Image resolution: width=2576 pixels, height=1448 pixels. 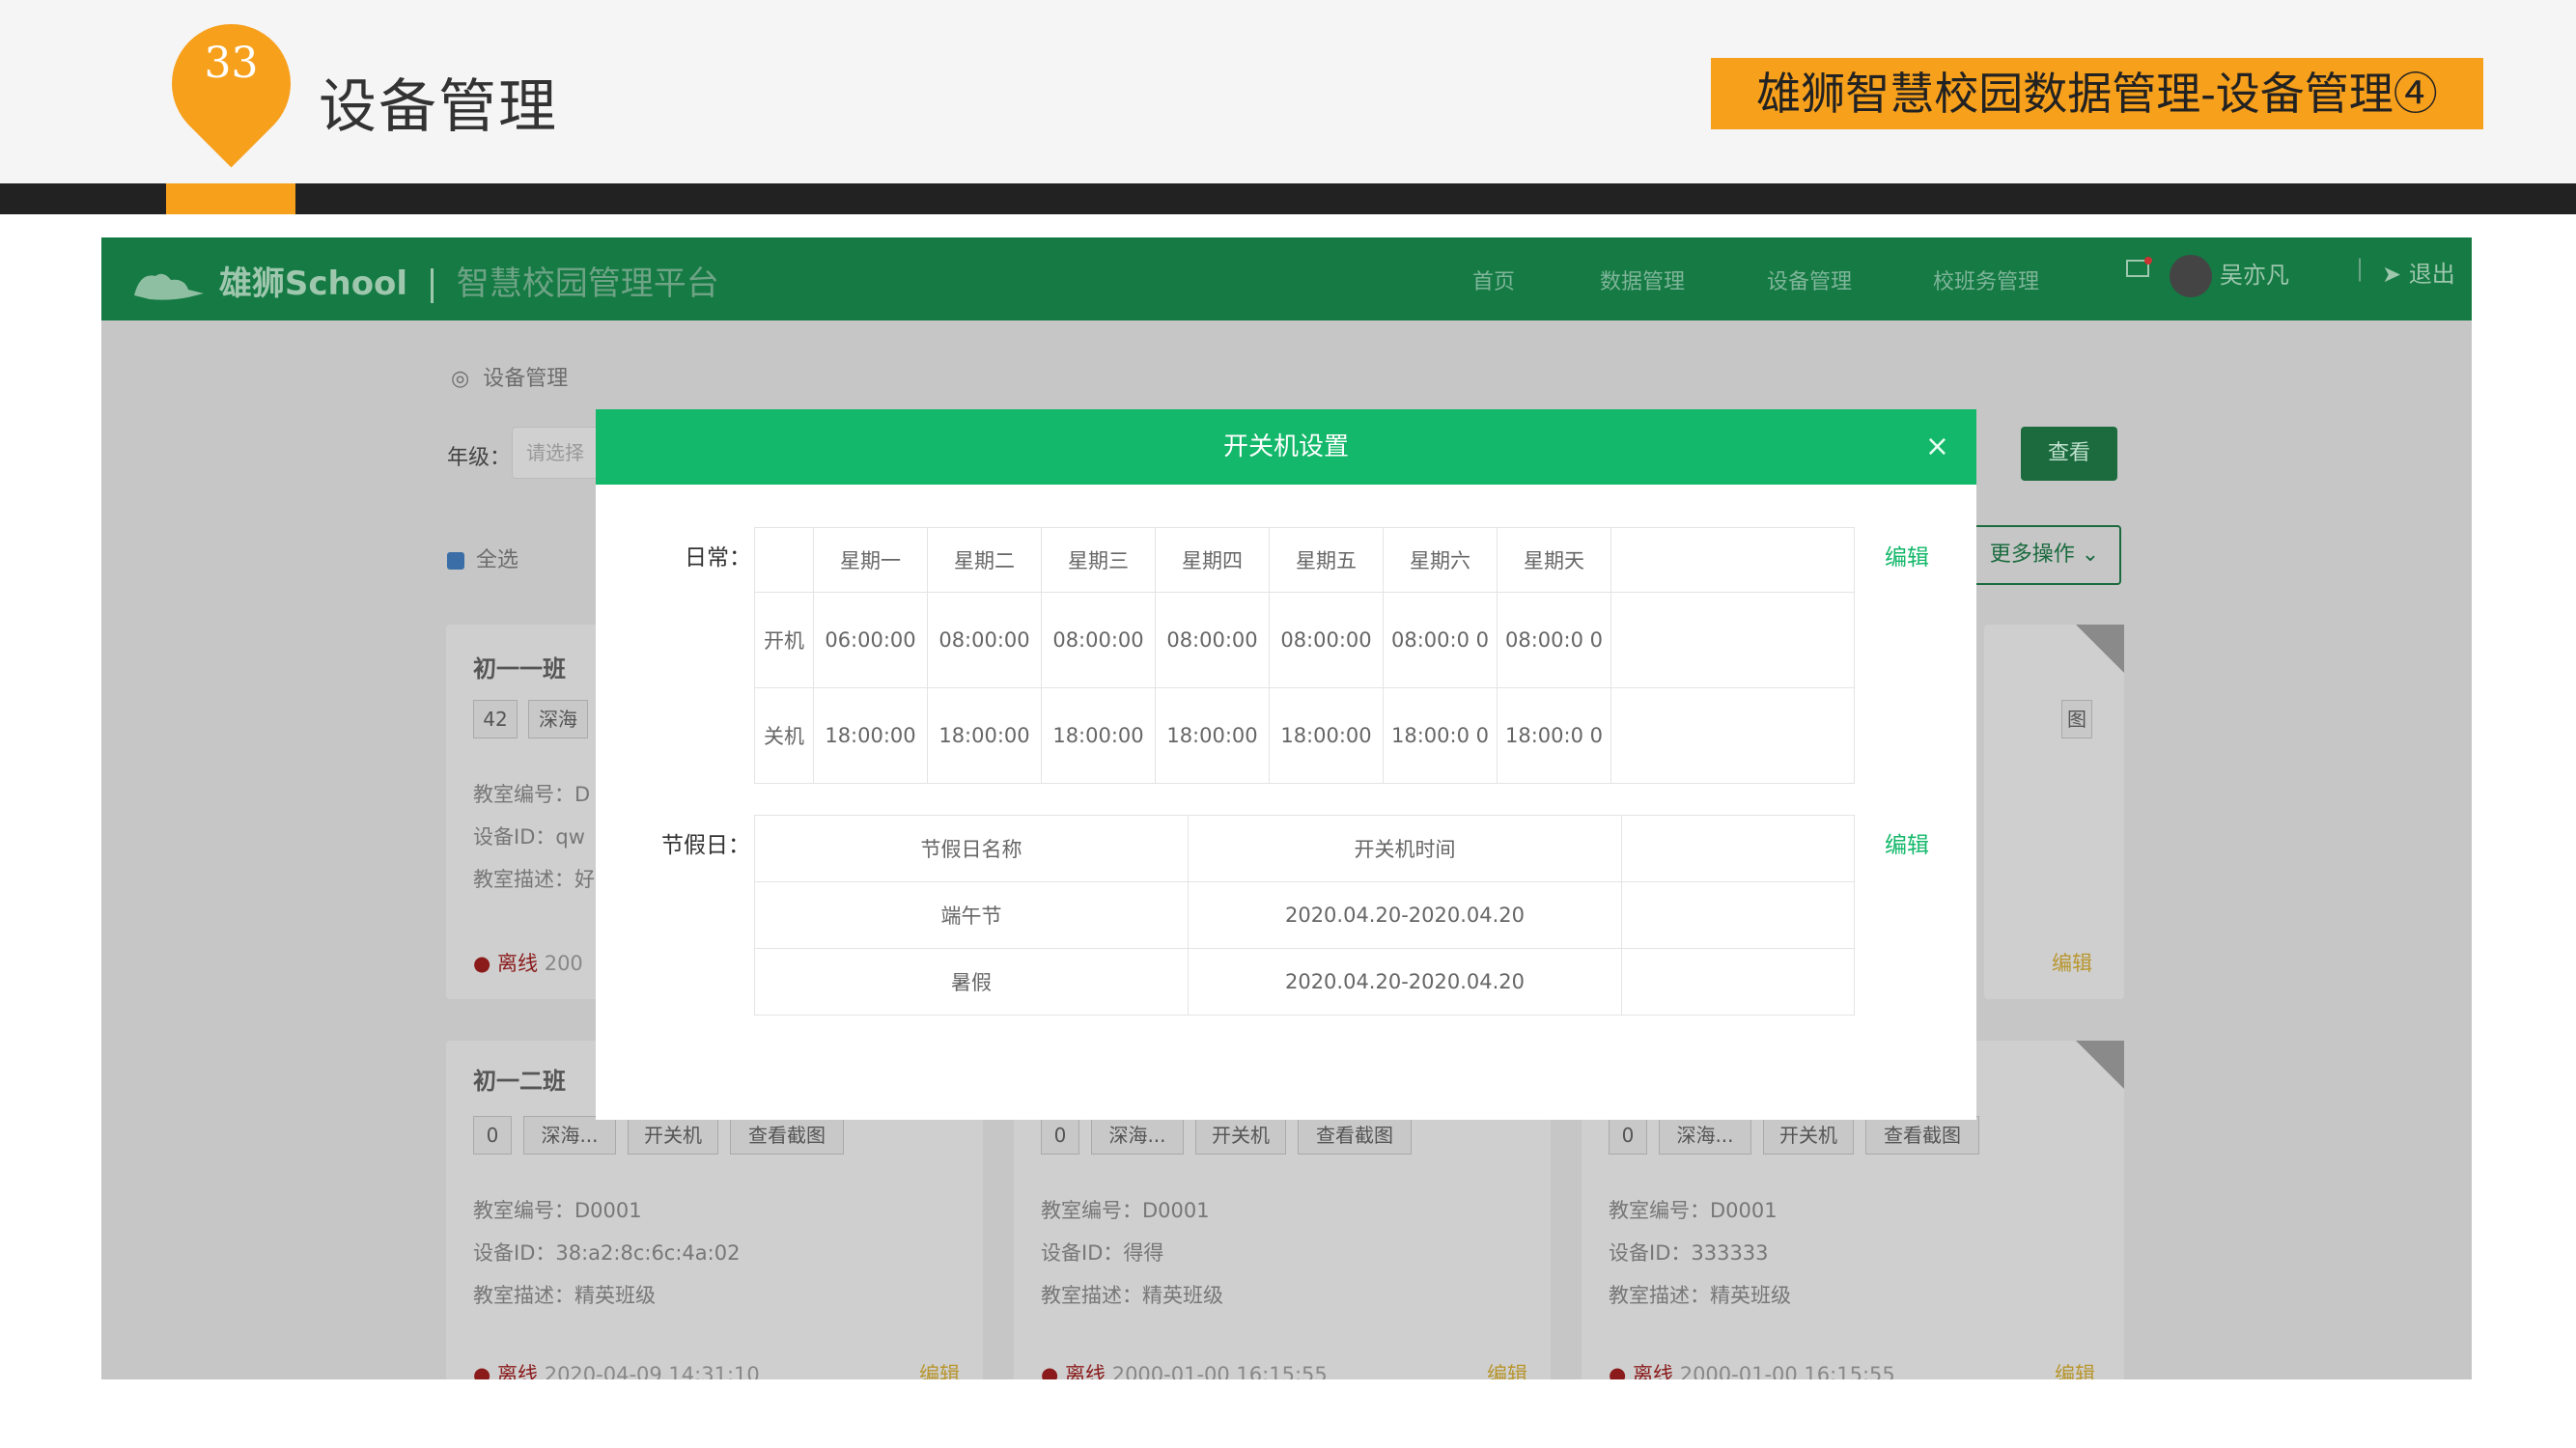 I want to click on card-title: 初一二班, so click(x=519, y=1081).